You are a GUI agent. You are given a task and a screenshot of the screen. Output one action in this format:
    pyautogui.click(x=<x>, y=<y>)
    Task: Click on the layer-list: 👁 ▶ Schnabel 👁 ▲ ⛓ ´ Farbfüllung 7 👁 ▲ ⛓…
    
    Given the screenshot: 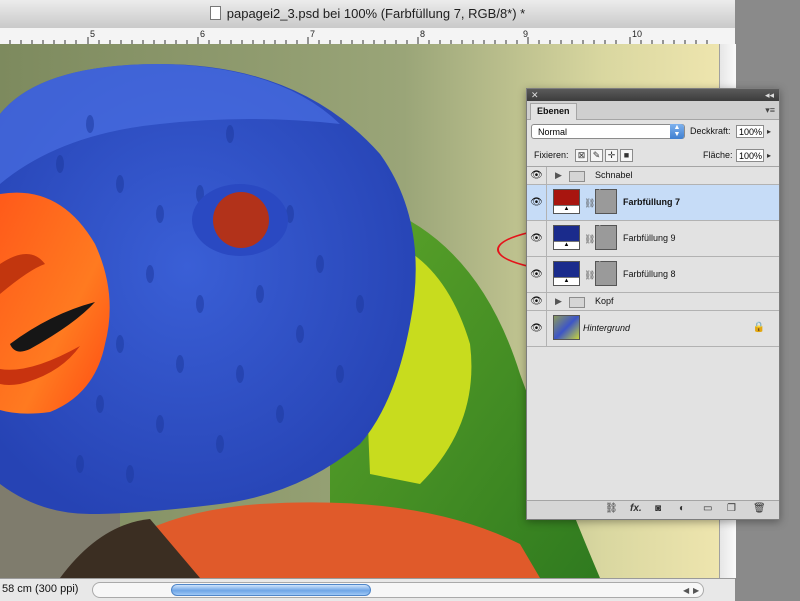 What is the action you would take?
    pyautogui.click(x=653, y=257)
    